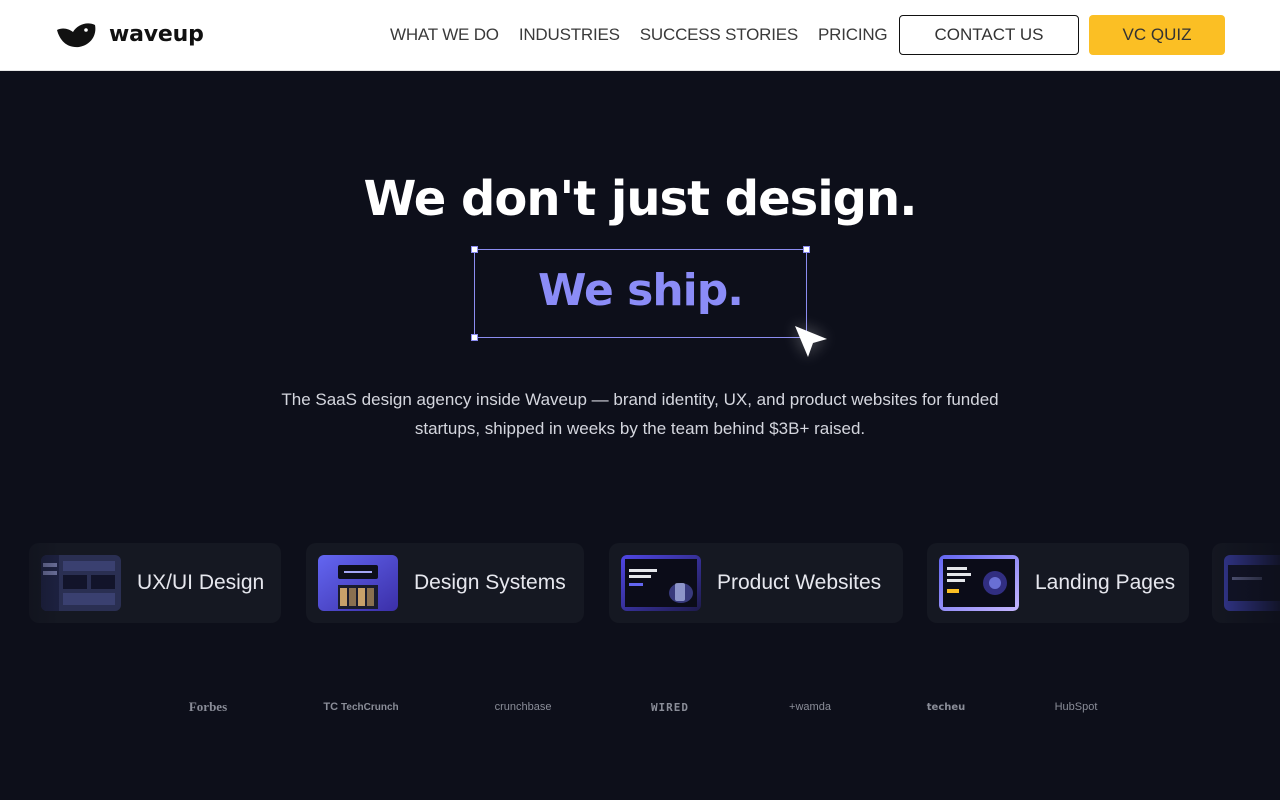 The width and height of the screenshot is (1280, 800). Describe the element at coordinates (331, 707) in the screenshot. I see `techcrunch-mark-icon: TC` at that location.